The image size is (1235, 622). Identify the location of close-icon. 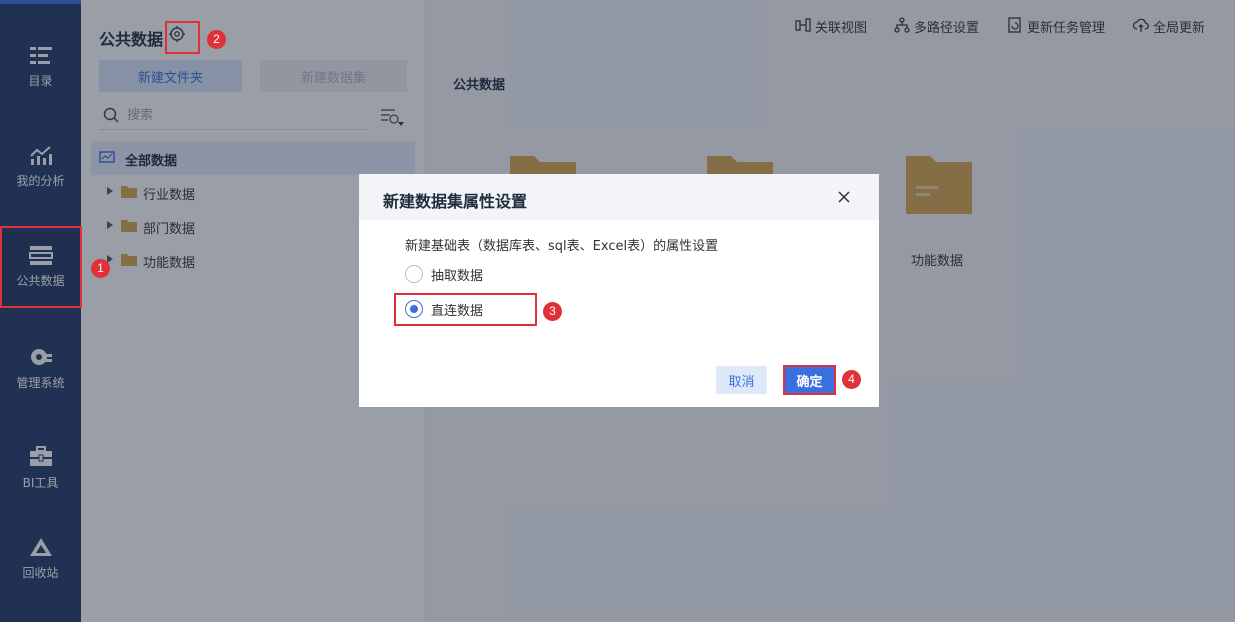
(844, 197).